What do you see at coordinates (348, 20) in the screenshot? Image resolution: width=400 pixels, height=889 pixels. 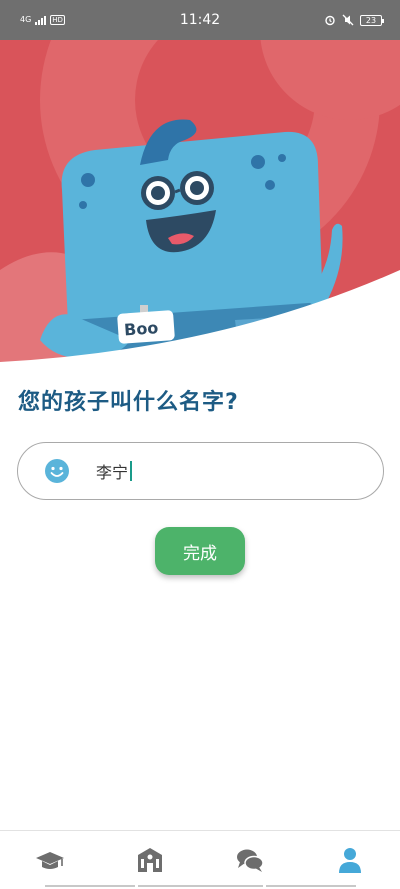 I see `mute-icon` at bounding box center [348, 20].